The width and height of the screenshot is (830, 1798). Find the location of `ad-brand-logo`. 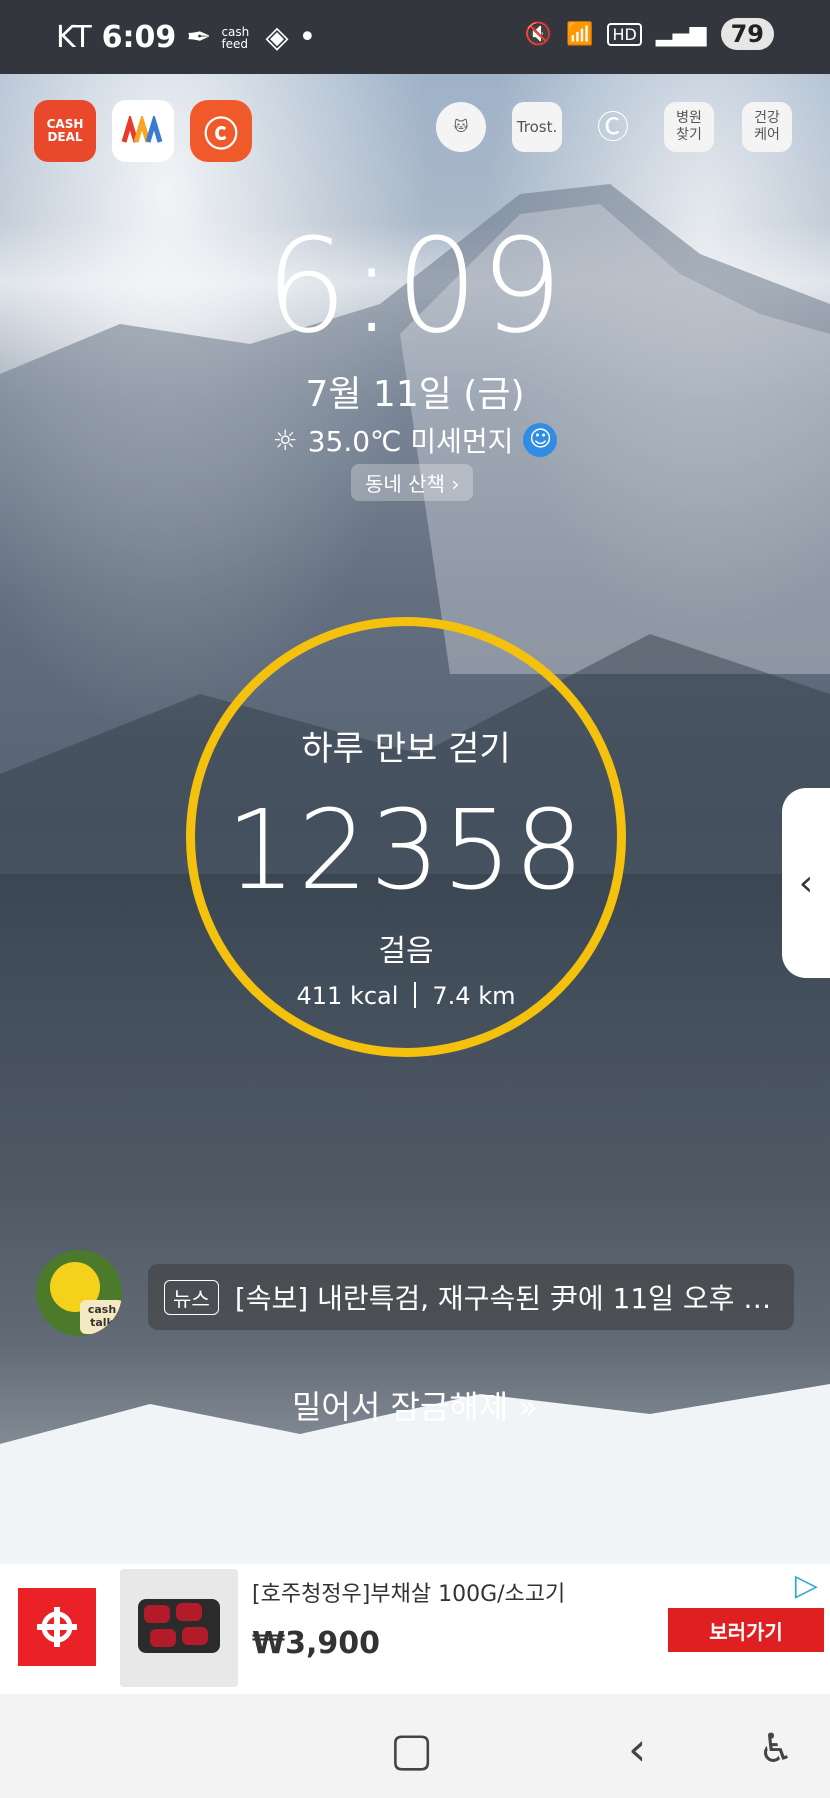

ad-brand-logo is located at coordinates (57, 1627).